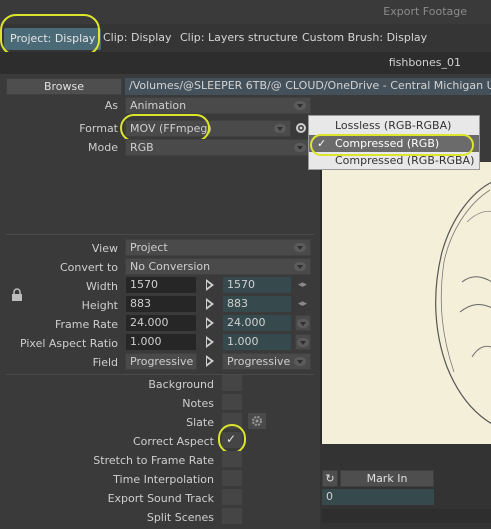 The image size is (491, 529). What do you see at coordinates (245, 63) in the screenshot?
I see `footage-name-bar: fishbones_01` at bounding box center [245, 63].